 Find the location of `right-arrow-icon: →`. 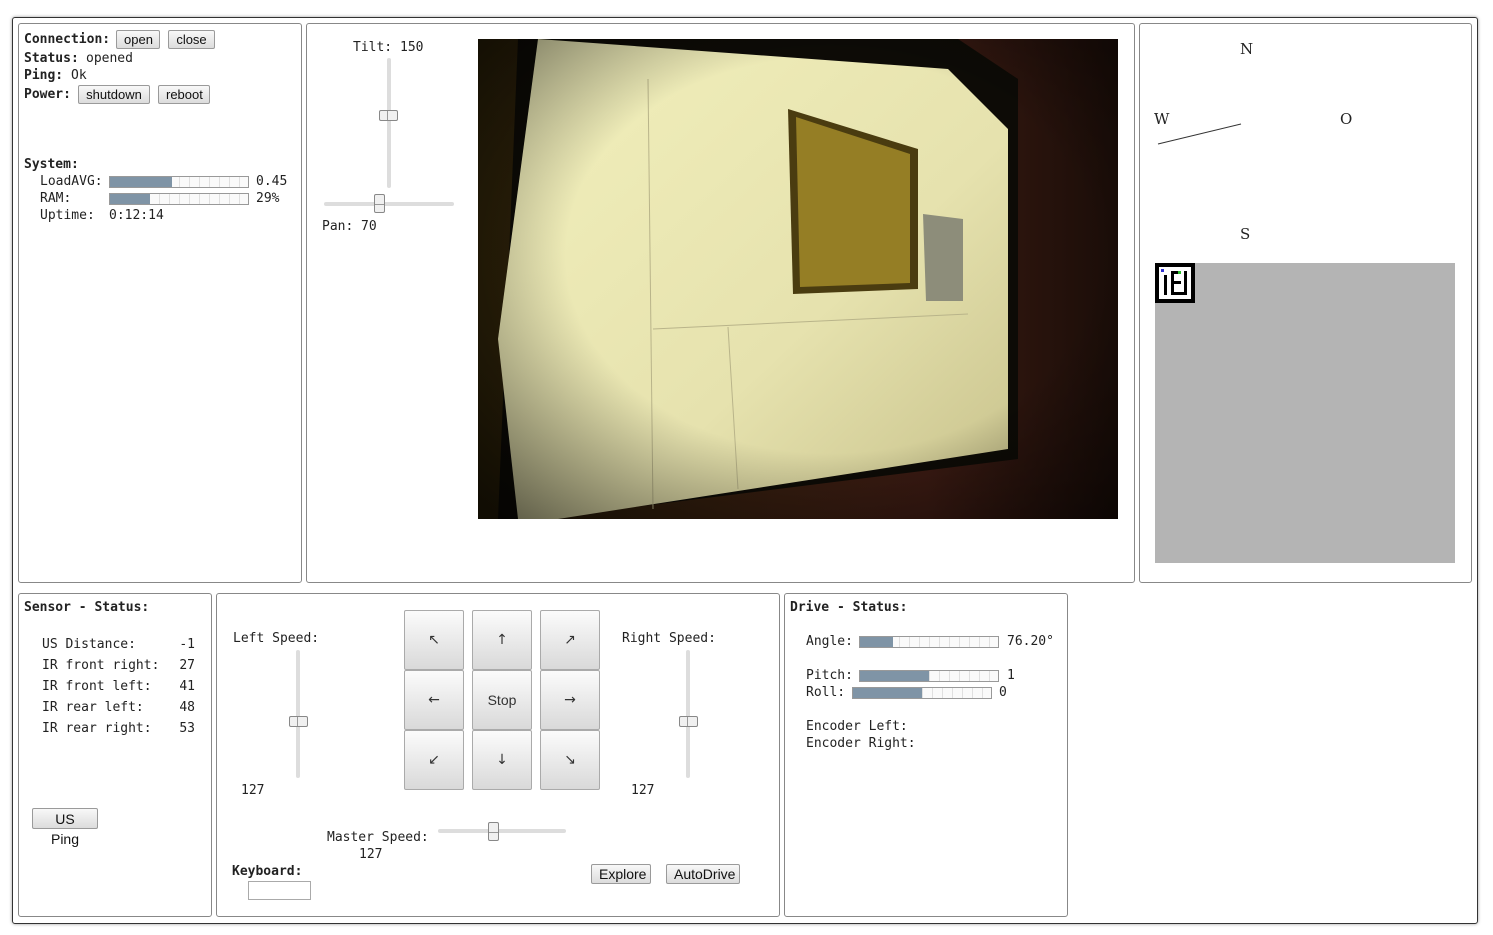

right-arrow-icon: → is located at coordinates (570, 700).